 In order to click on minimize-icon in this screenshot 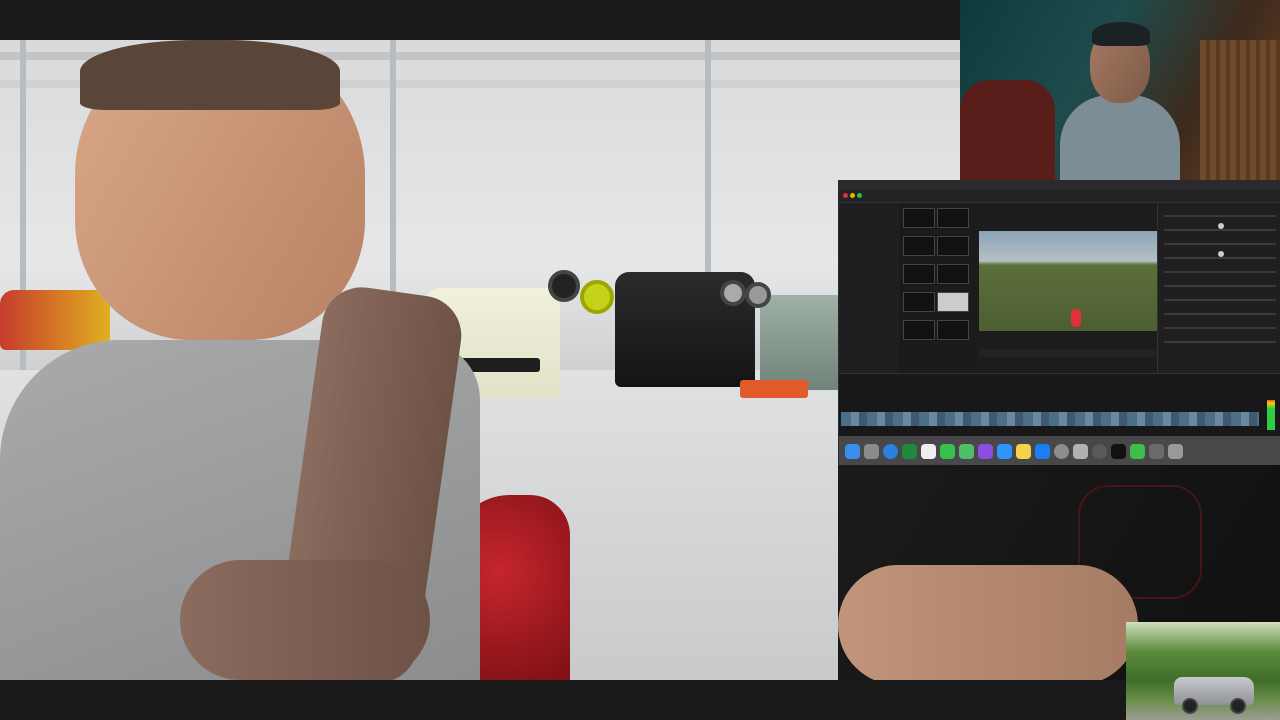, I will do `click(852, 195)`.